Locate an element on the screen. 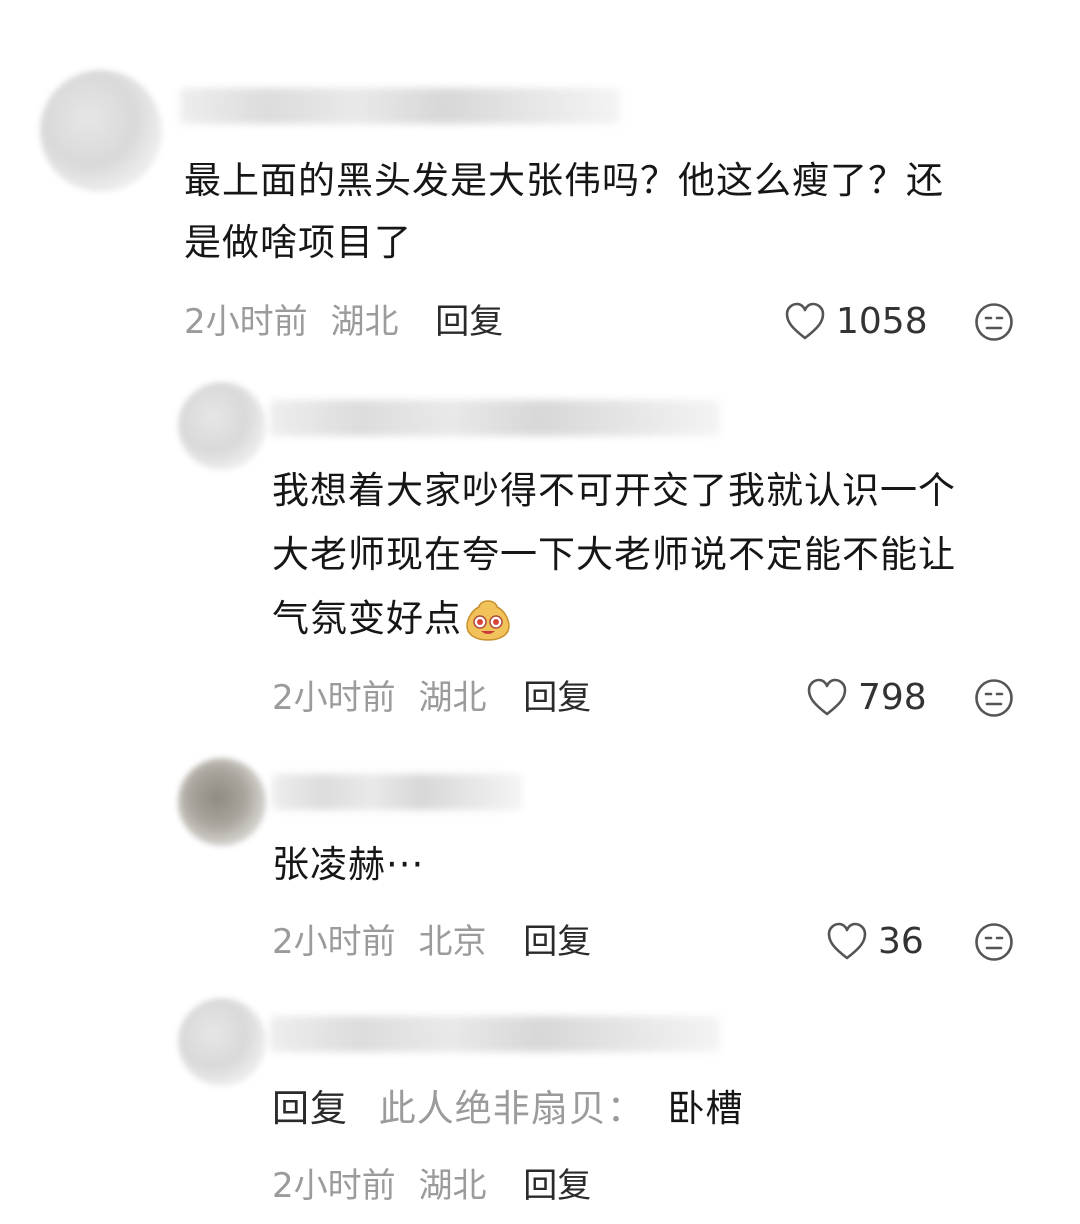 This screenshot has width=1080, height=1224. comment-text-fragment: 气氛变好点 is located at coordinates (367, 618).